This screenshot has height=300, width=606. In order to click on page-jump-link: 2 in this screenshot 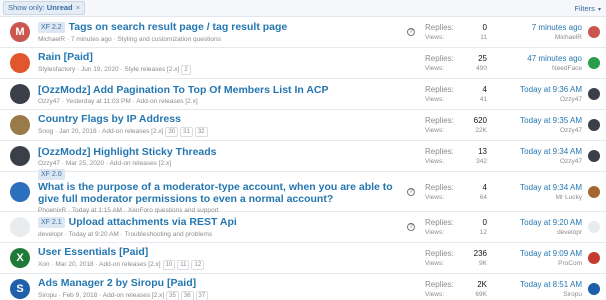, I will do `click(186, 70)`.